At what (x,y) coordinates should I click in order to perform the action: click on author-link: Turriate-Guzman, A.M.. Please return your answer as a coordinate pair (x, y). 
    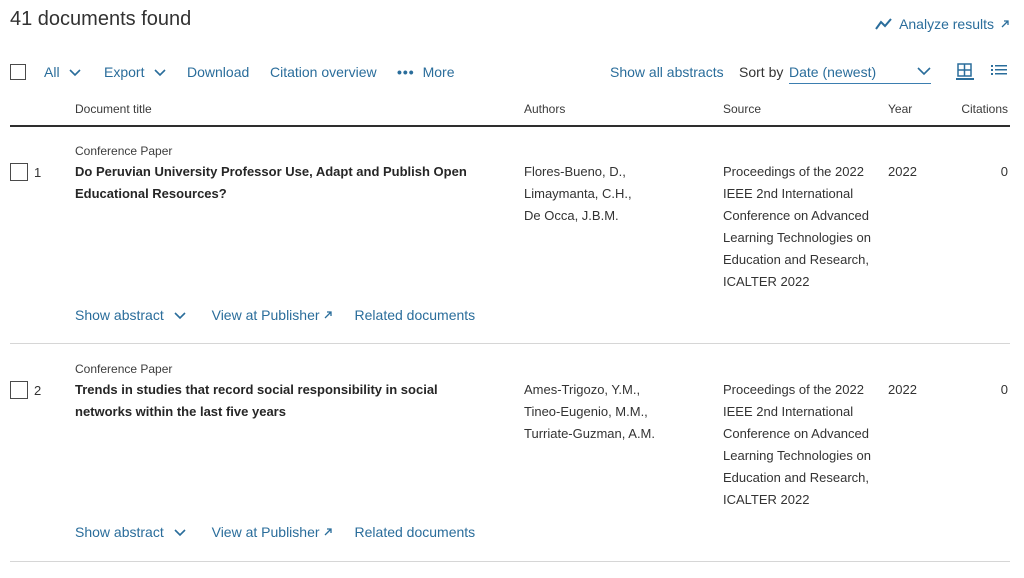
    Looking at the image, I should click on (619, 434).